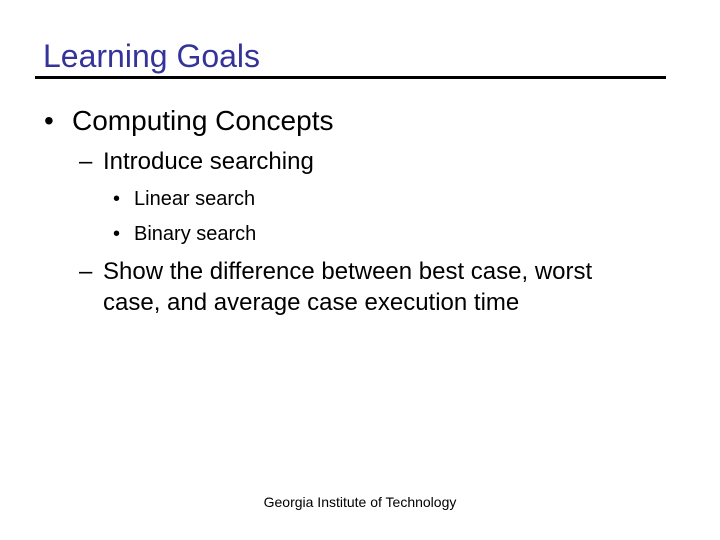 The height and width of the screenshot is (540, 720). Describe the element at coordinates (195, 199) in the screenshot. I see `bullet-text: Linear search` at that location.